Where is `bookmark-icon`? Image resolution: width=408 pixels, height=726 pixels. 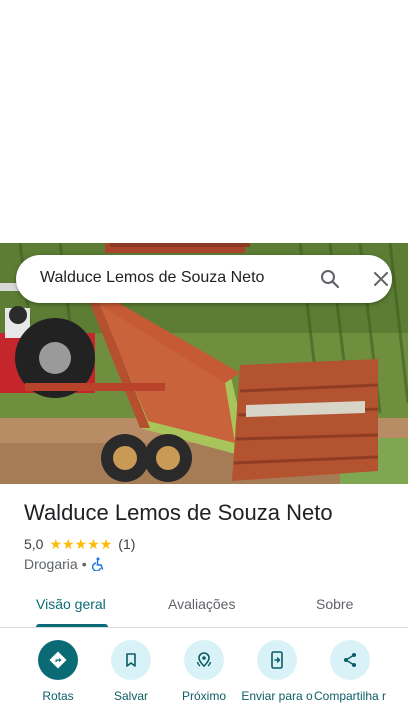
bookmark-icon is located at coordinates (131, 660).